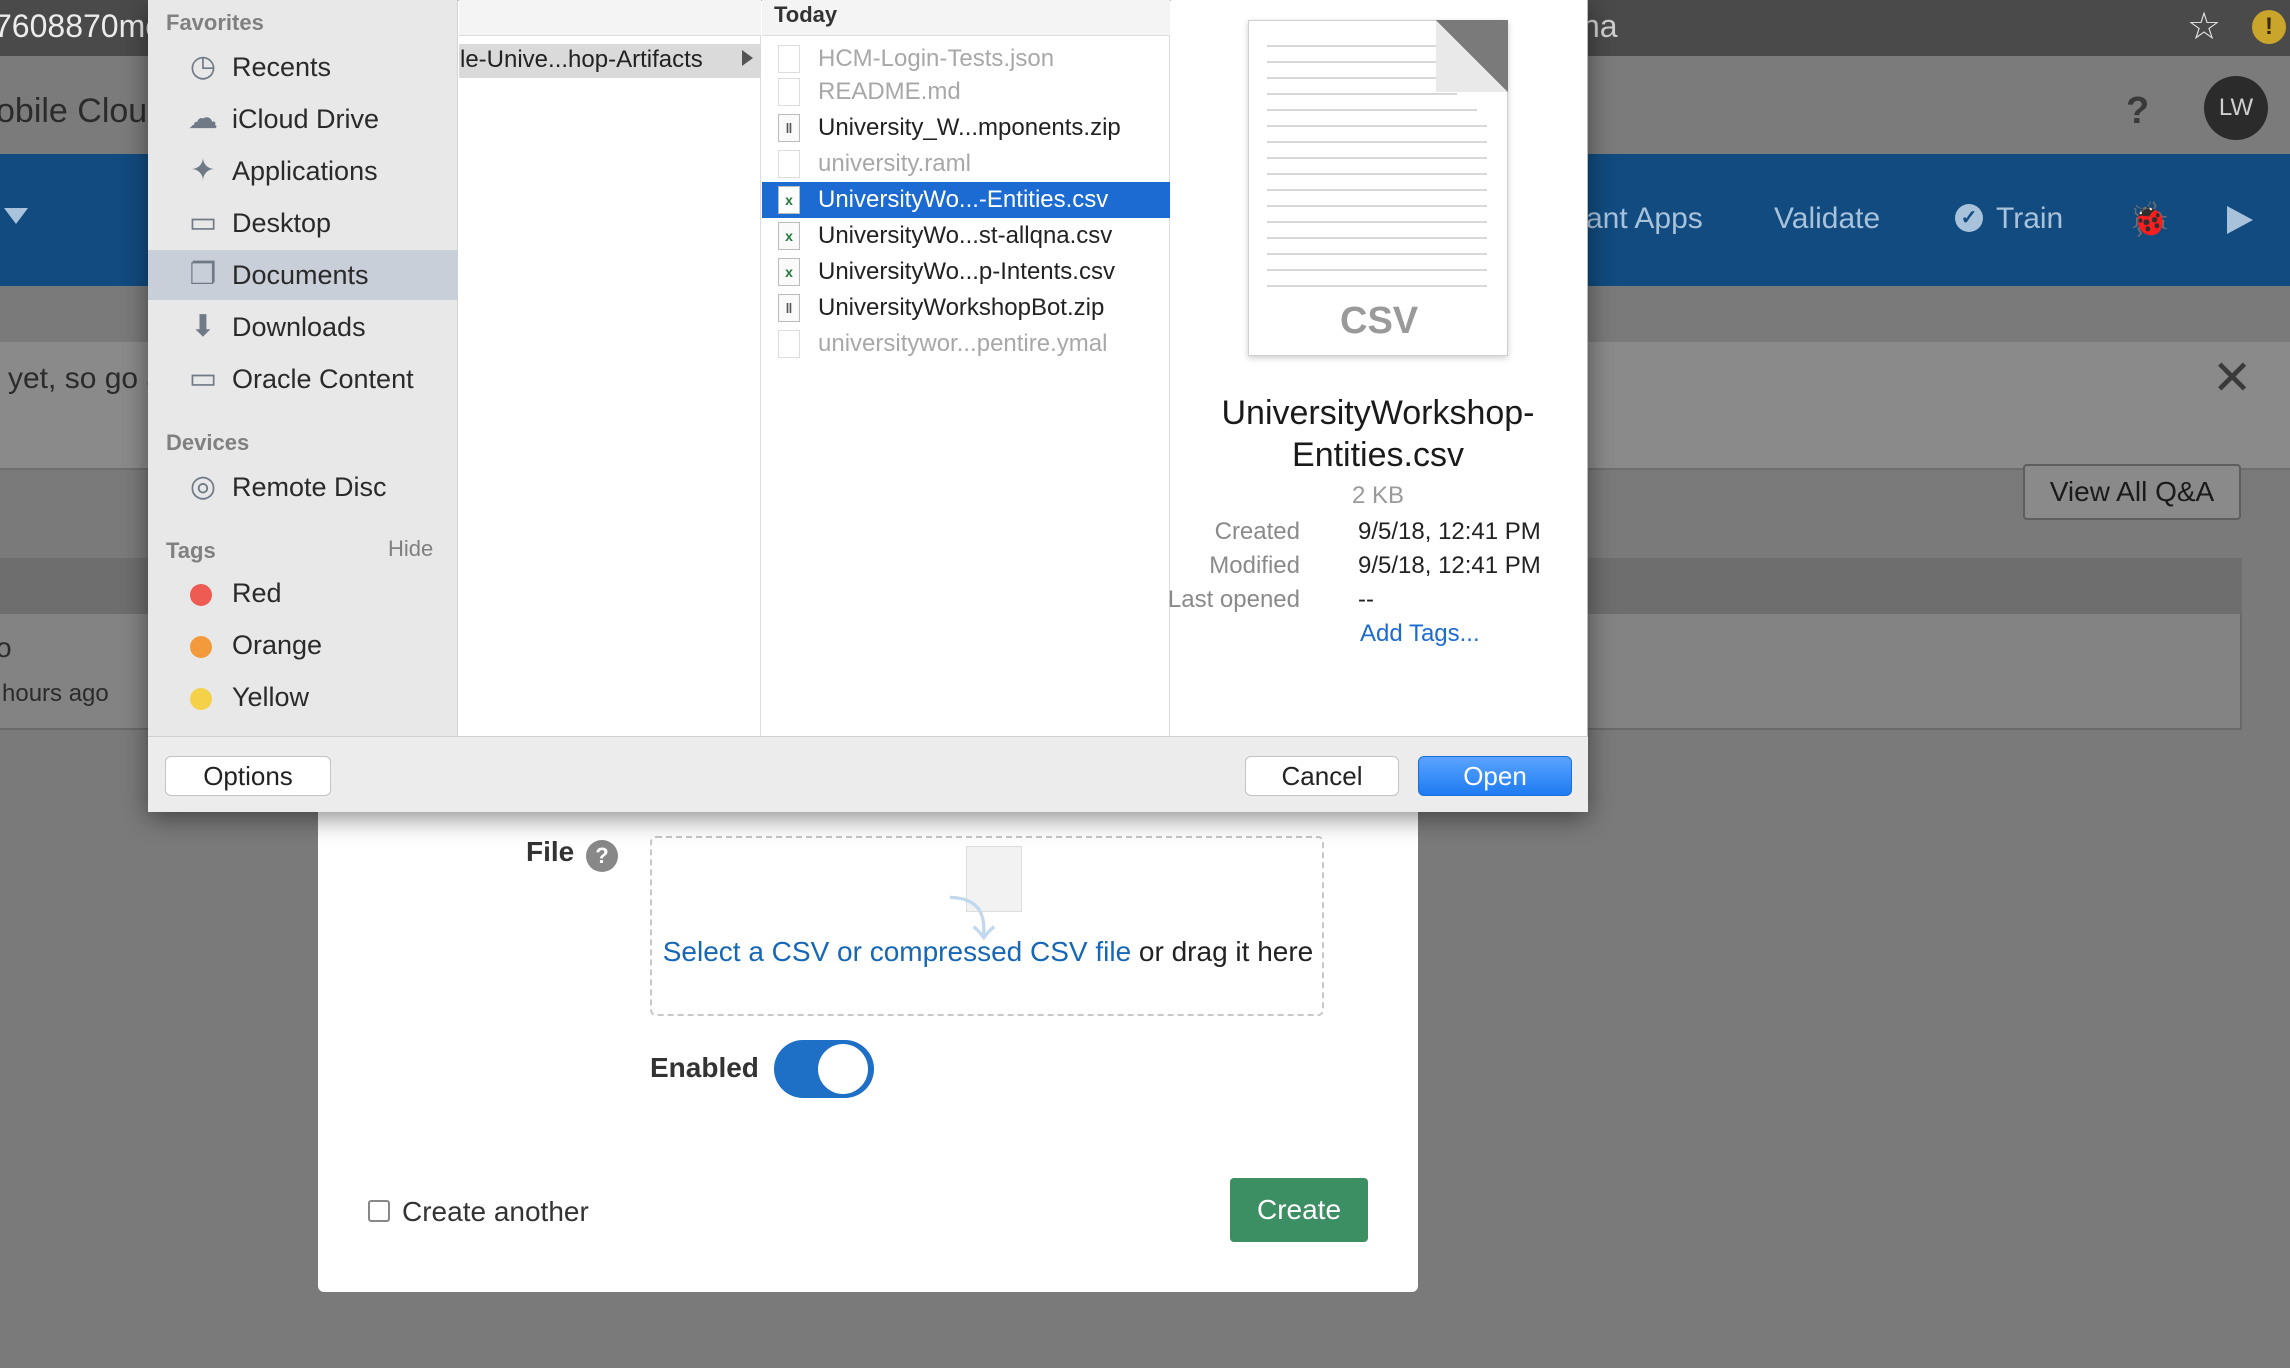 This screenshot has width=2290, height=1368. What do you see at coordinates (277, 645) in the screenshot?
I see `sidebar-item-label: Orange` at bounding box center [277, 645].